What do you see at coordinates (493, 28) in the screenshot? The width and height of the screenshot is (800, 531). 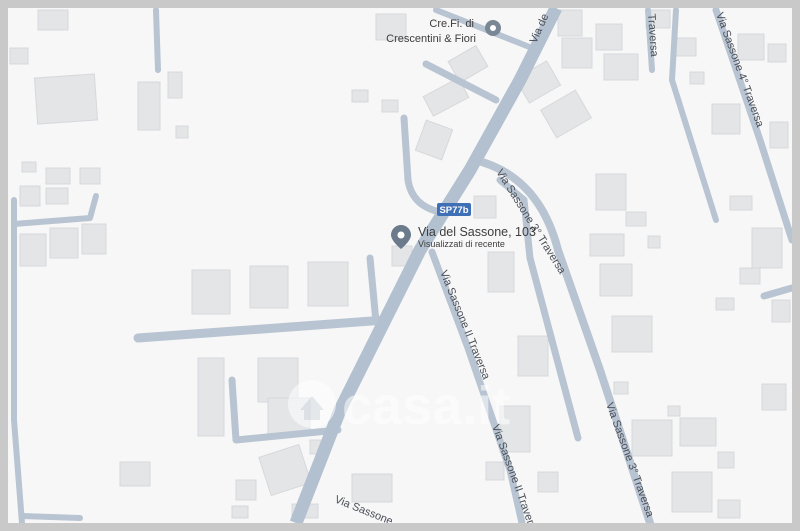 I see `map-pin-icon` at bounding box center [493, 28].